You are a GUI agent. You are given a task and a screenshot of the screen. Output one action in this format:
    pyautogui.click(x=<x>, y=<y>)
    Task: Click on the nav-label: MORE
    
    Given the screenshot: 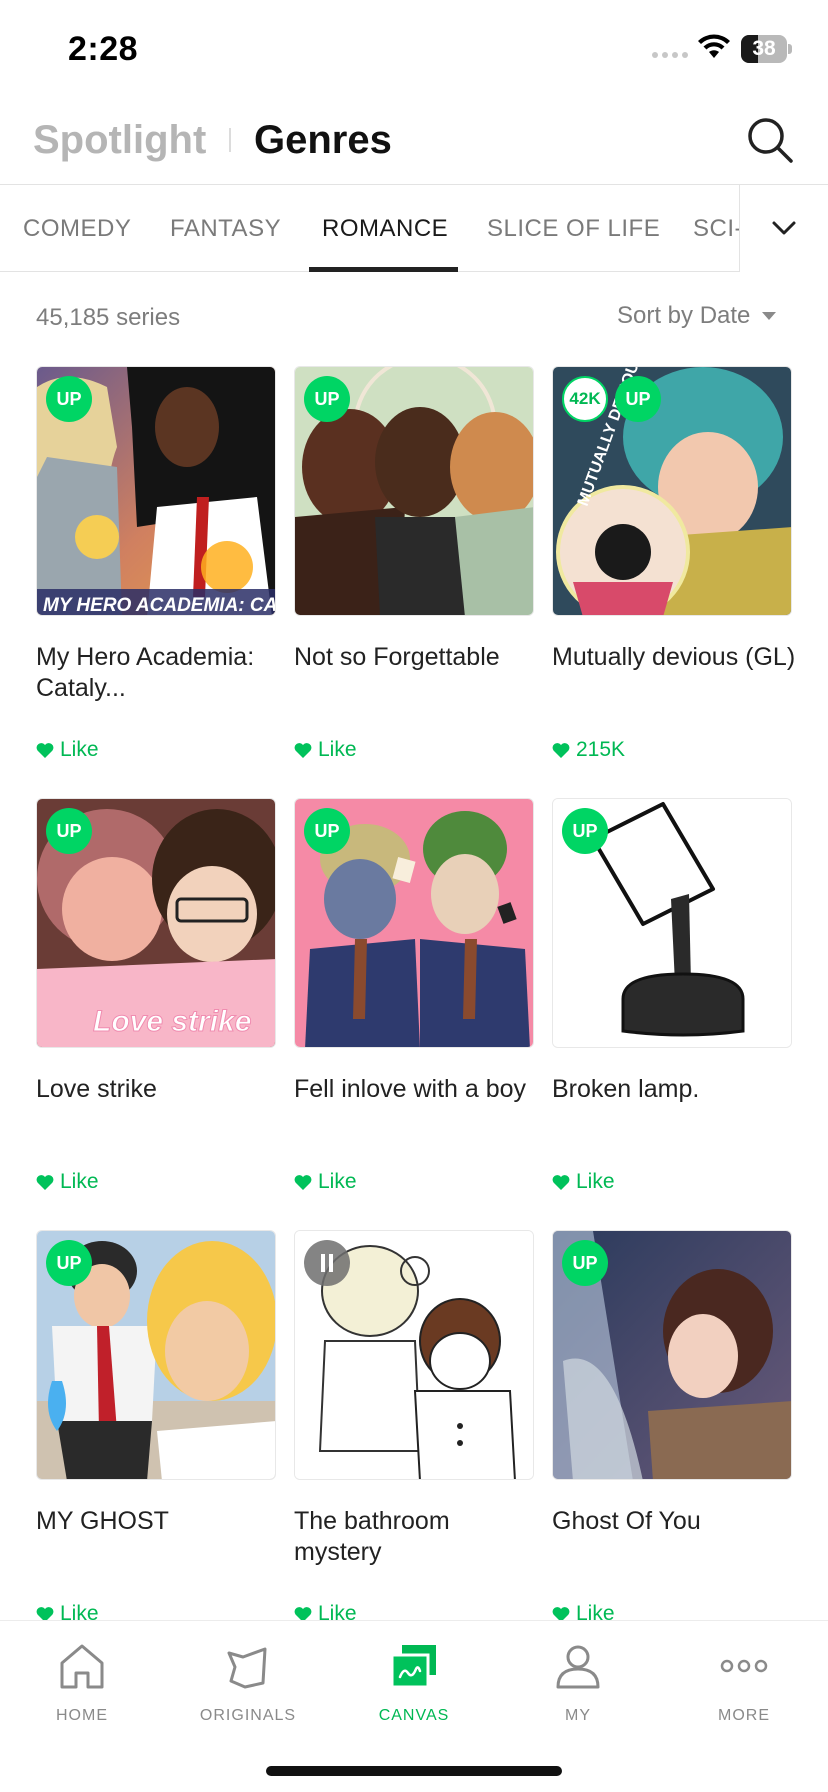 What is the action you would take?
    pyautogui.click(x=744, y=1715)
    